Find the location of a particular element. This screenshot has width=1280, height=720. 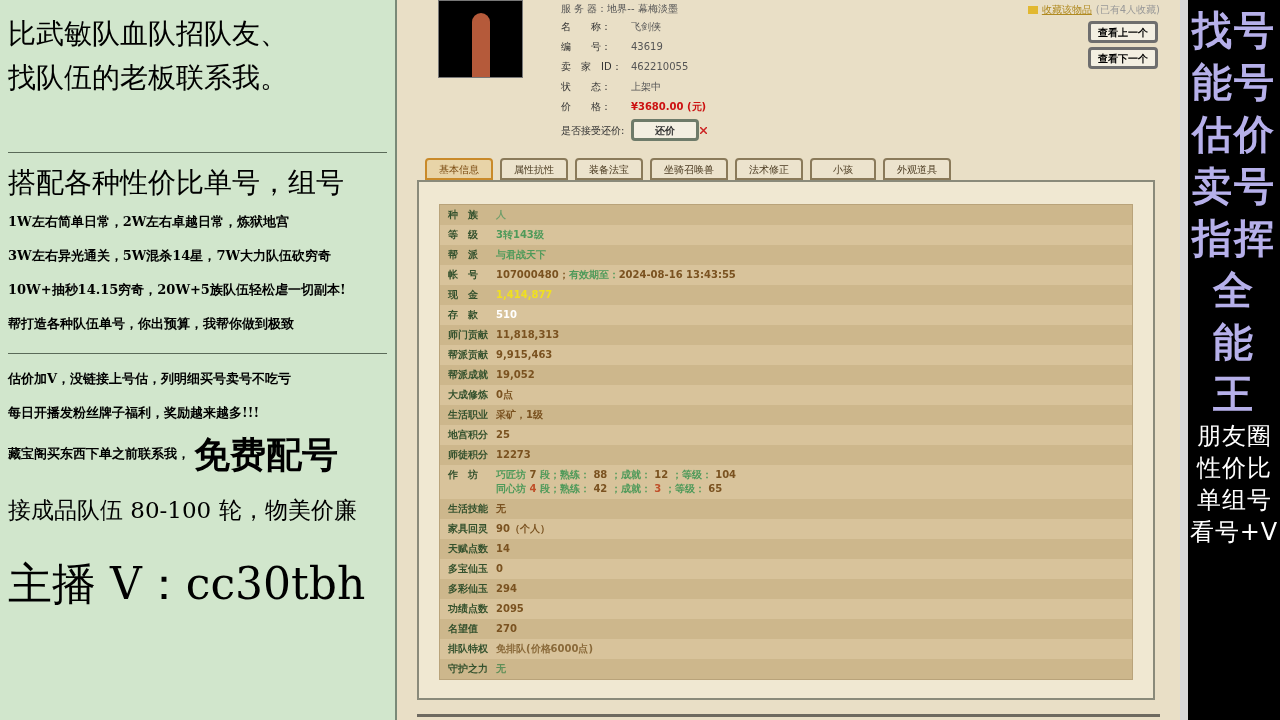

banner-caption: 看号+V is located at coordinates (1234, 532).